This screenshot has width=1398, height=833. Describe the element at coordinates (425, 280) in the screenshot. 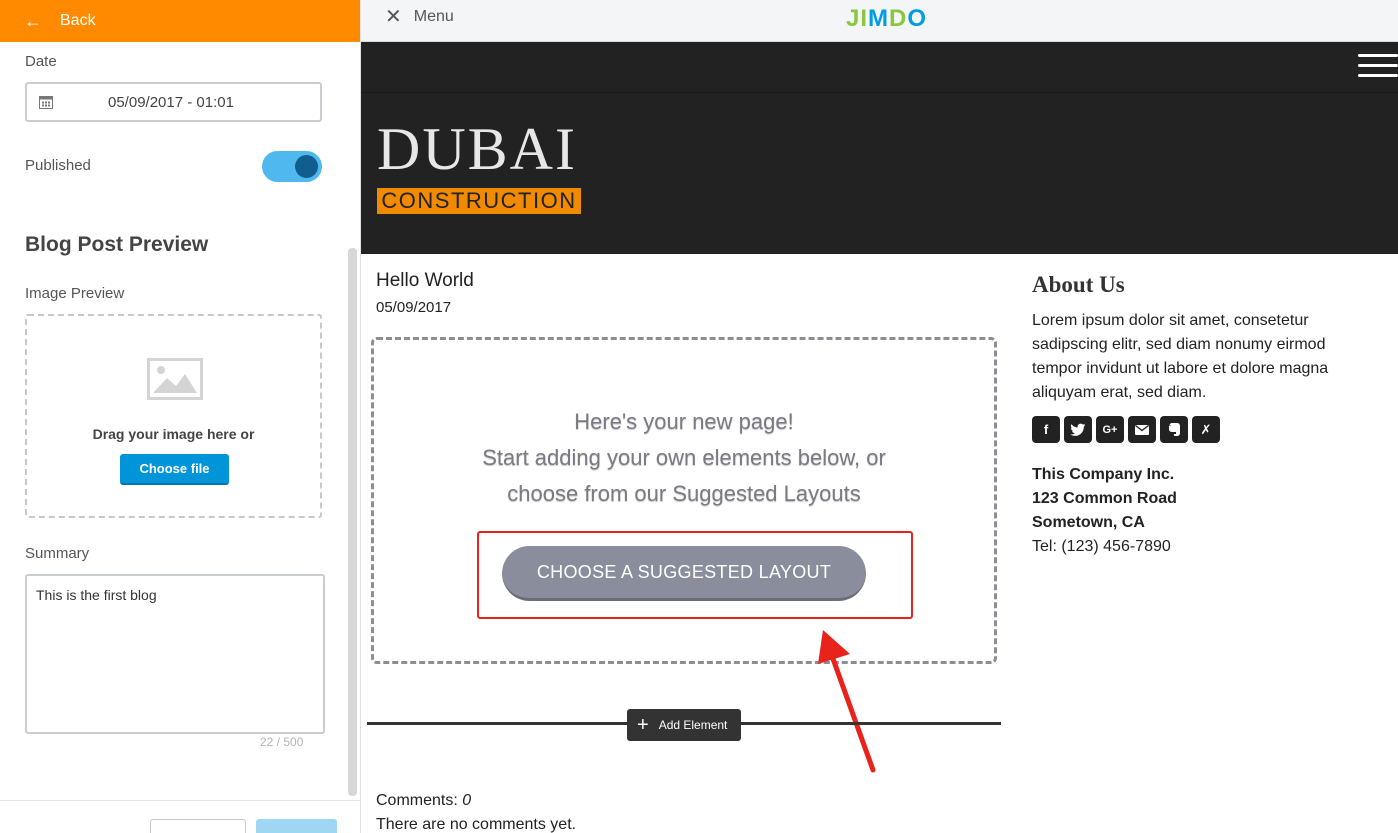

I see `post-title: Hello World` at that location.